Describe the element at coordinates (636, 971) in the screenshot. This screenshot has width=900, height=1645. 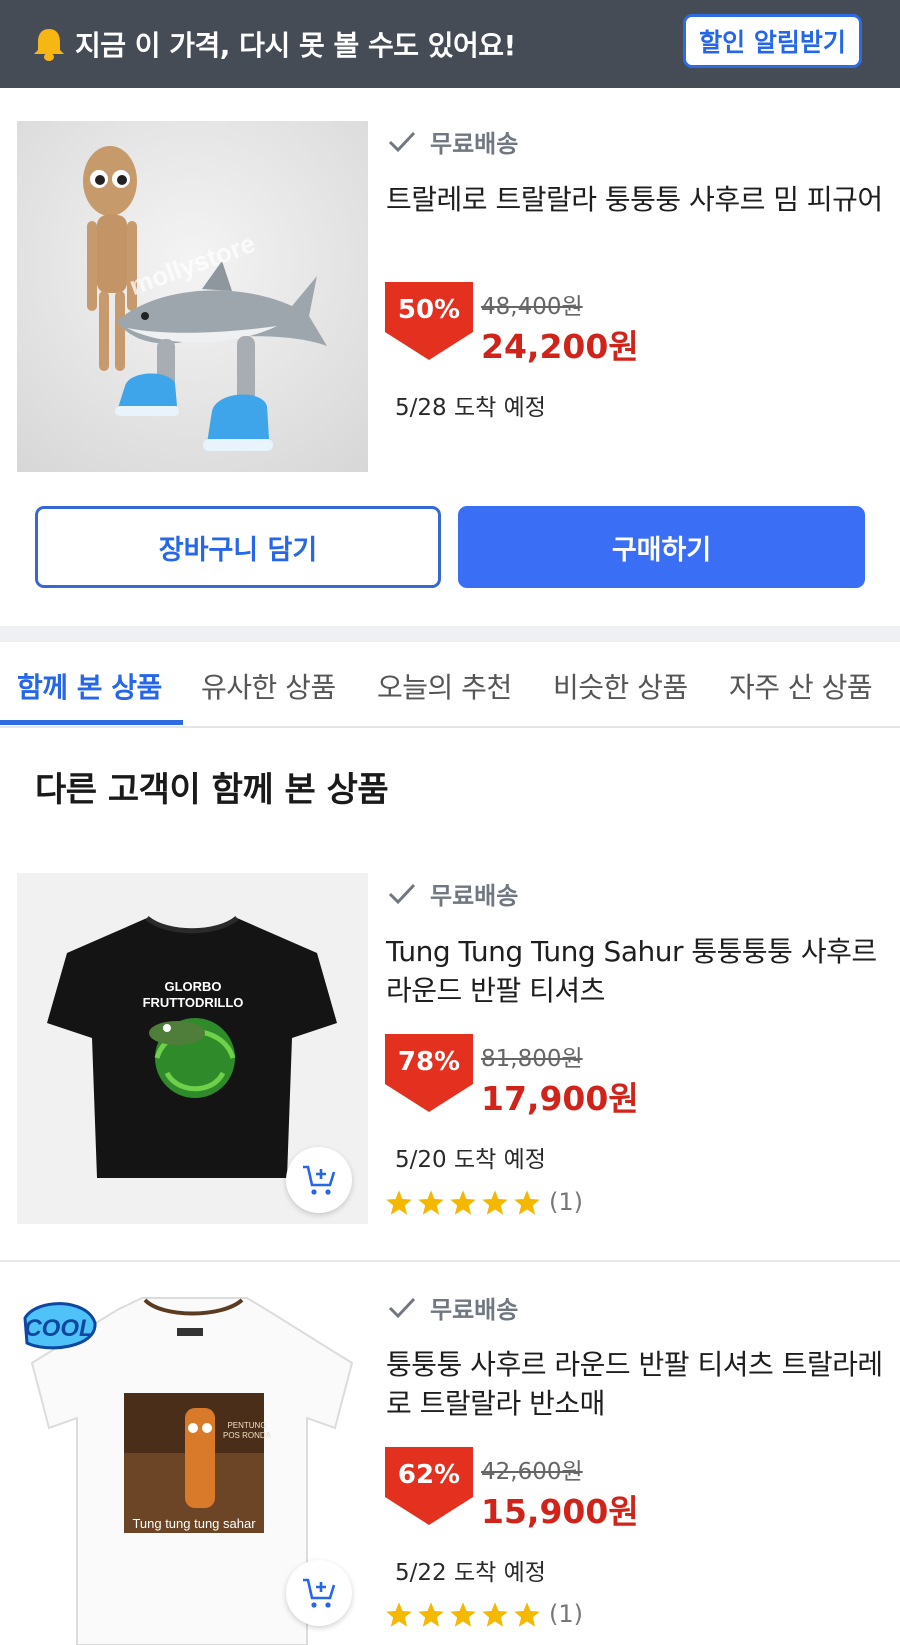
I see `rec-title-1: Tung Tung Tung Sahur 퉁퉁퉁퉁 사후르 라운드 반팔 티셔츠` at that location.